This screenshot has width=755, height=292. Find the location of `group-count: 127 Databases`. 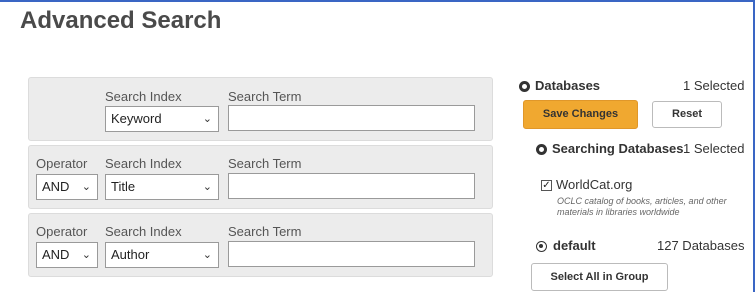

group-count: 127 Databases is located at coordinates (701, 245).